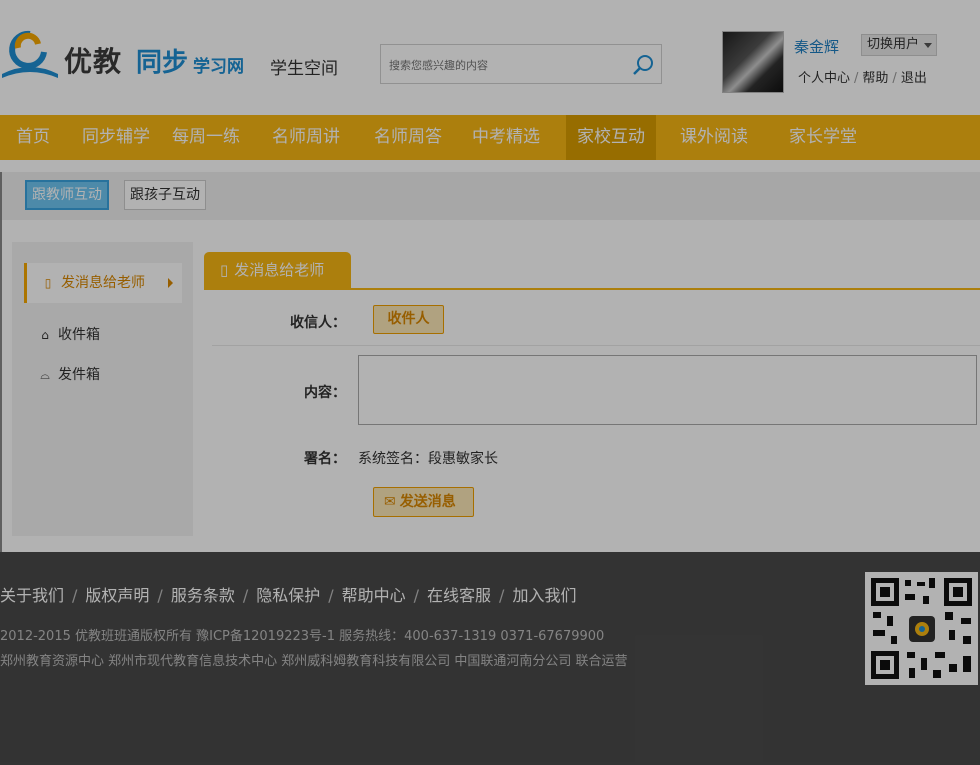 This screenshot has height=765, width=980. I want to click on search-icon, so click(643, 65).